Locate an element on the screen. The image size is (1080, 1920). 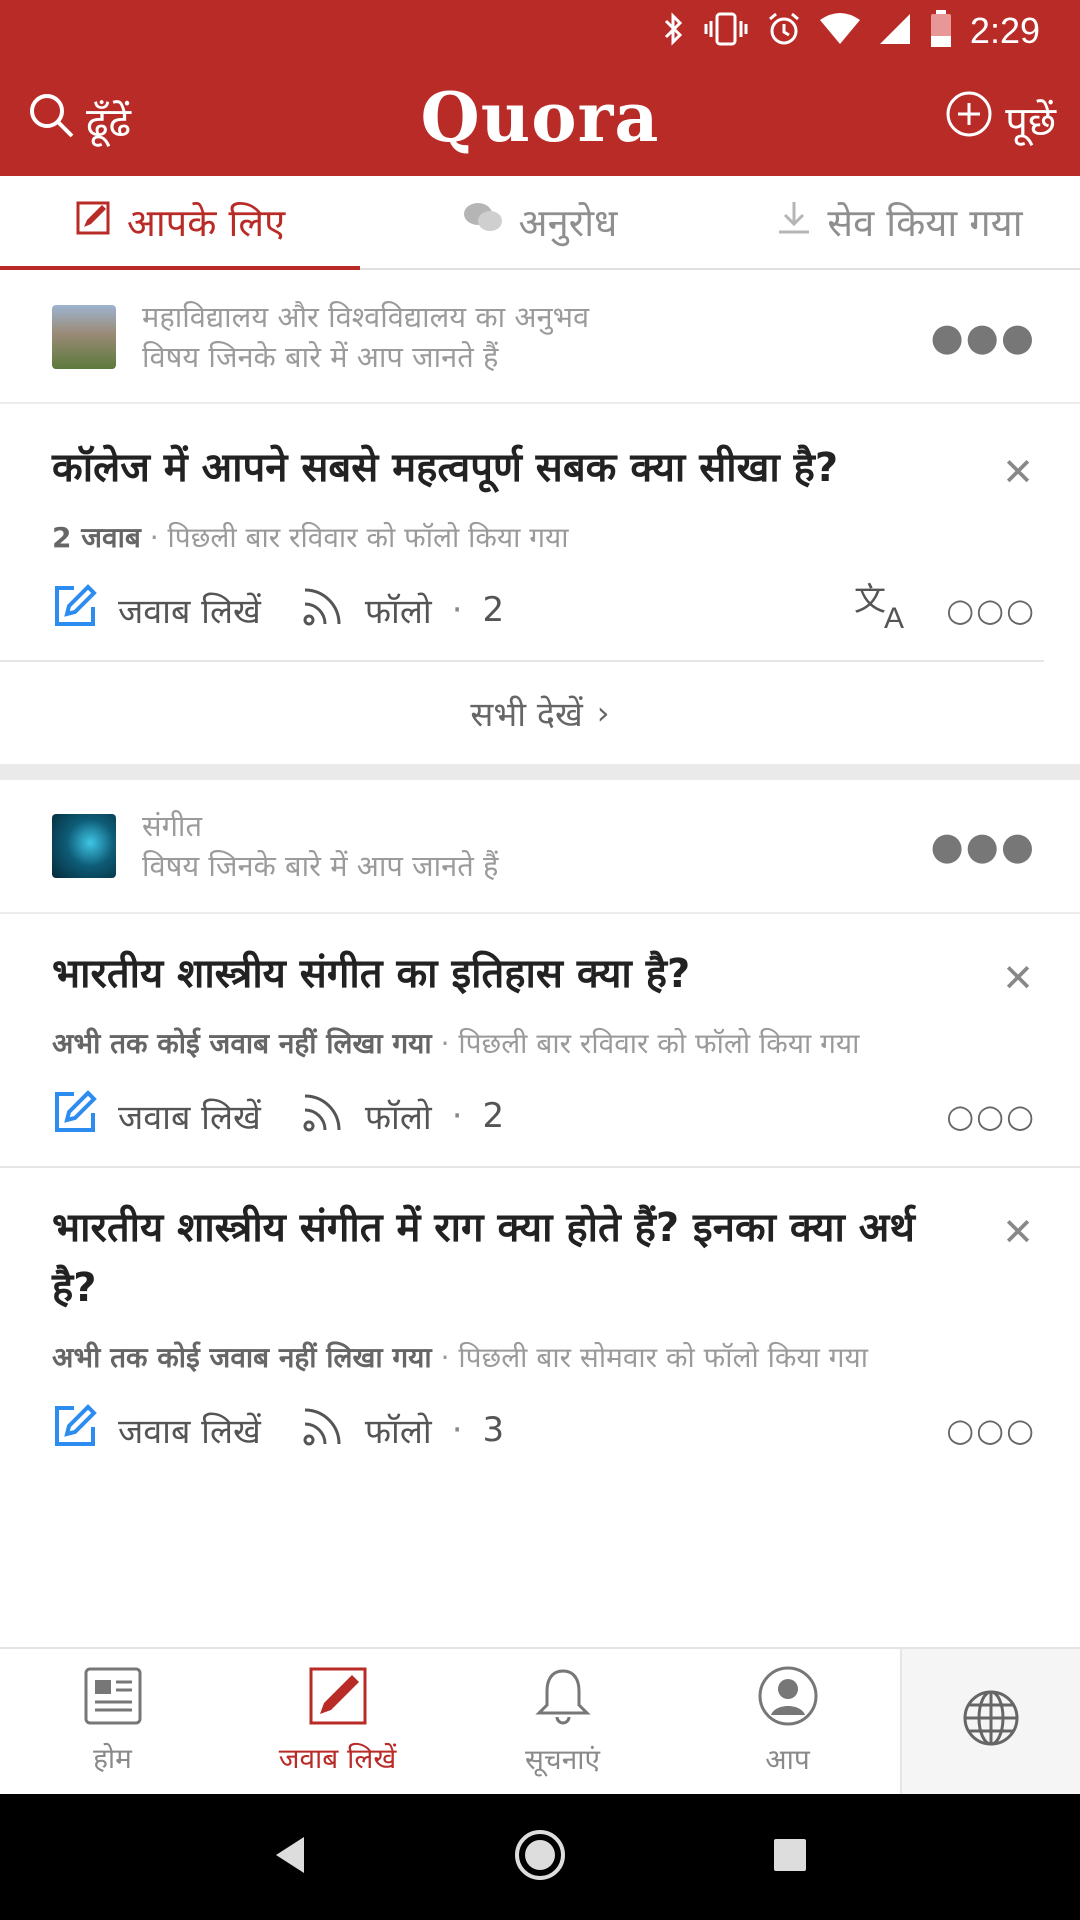
vibrate-icon is located at coordinates (726, 31).